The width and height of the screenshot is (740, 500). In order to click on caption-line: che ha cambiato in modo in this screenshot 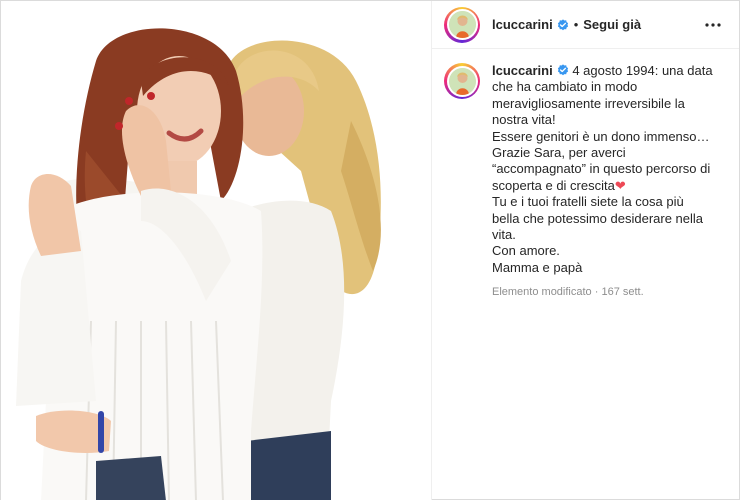, I will do `click(565, 87)`.